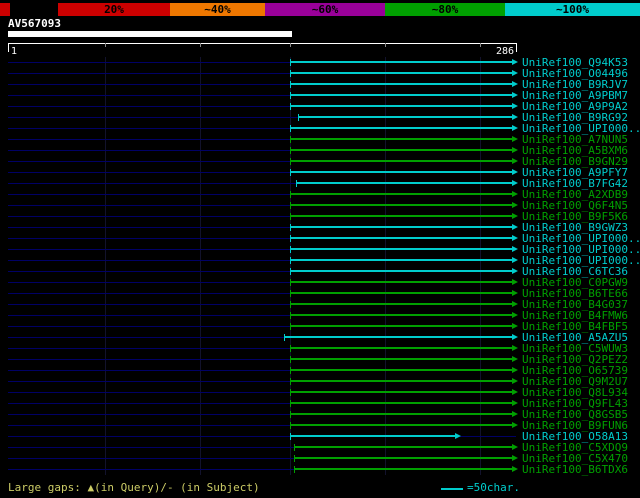 Image resolution: width=640 pixels, height=498 pixels. I want to click on scale-segment-label: ~40%, so click(217, 9).